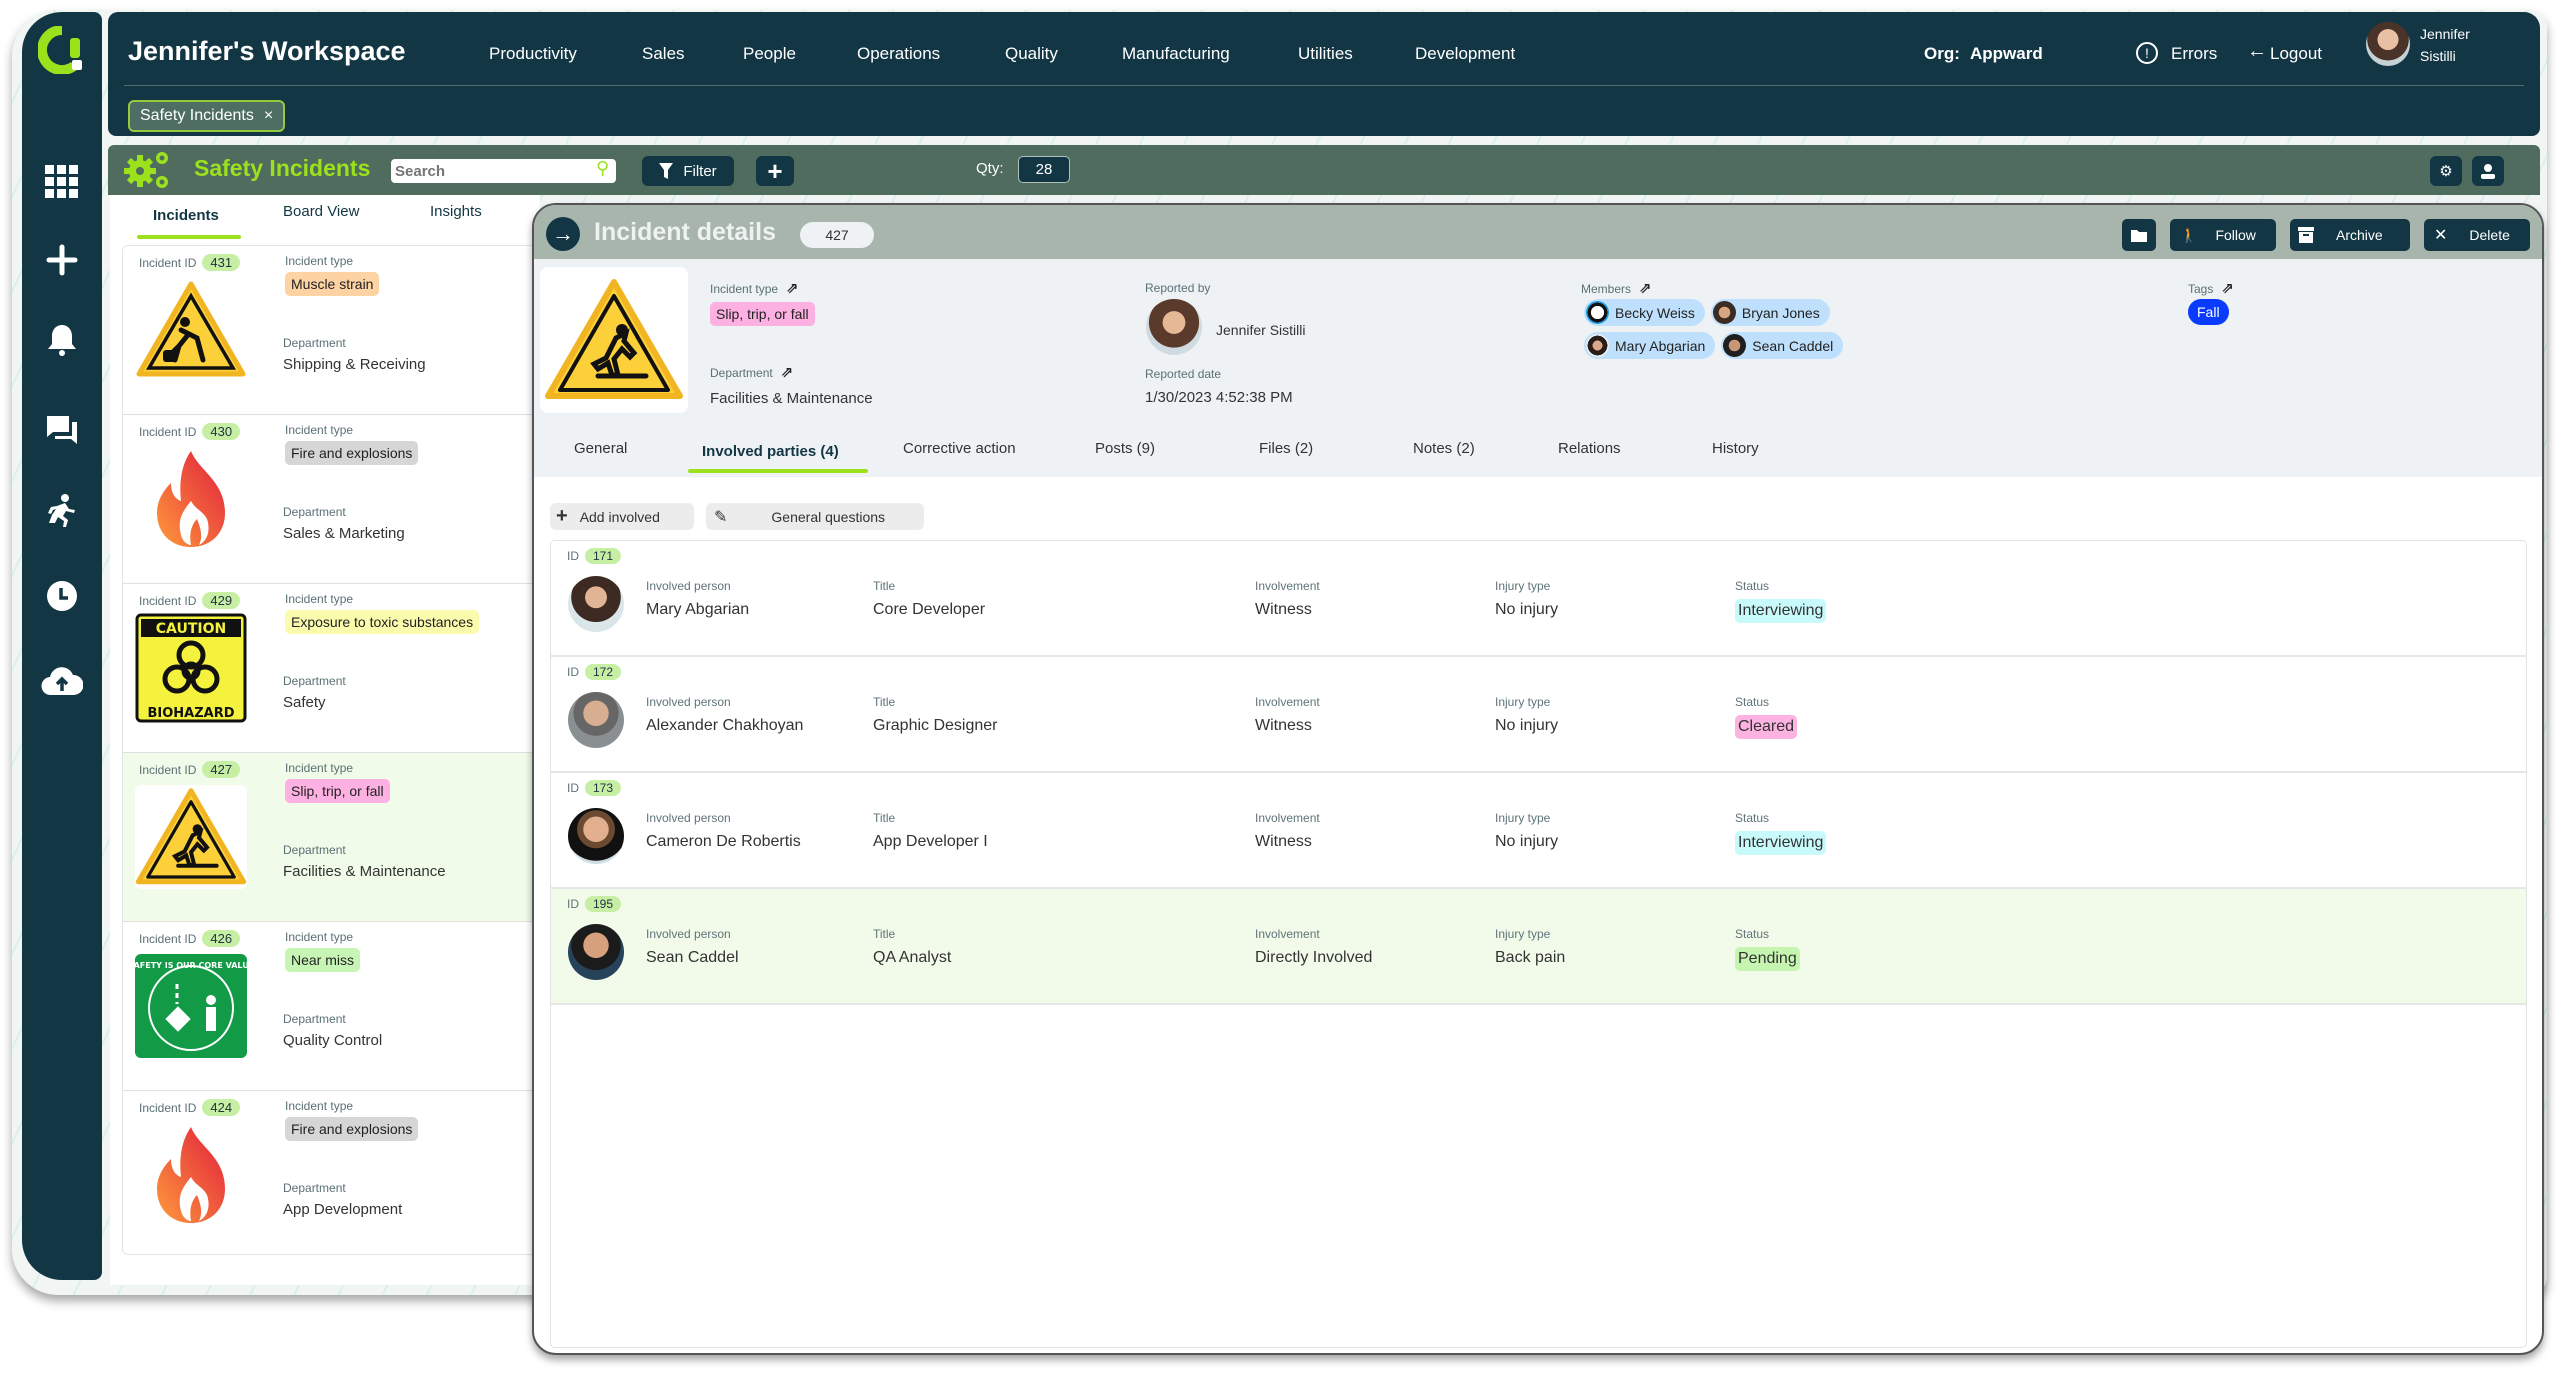 This screenshot has height=1375, width=2560. I want to click on general-questions-label: General questions, so click(828, 516).